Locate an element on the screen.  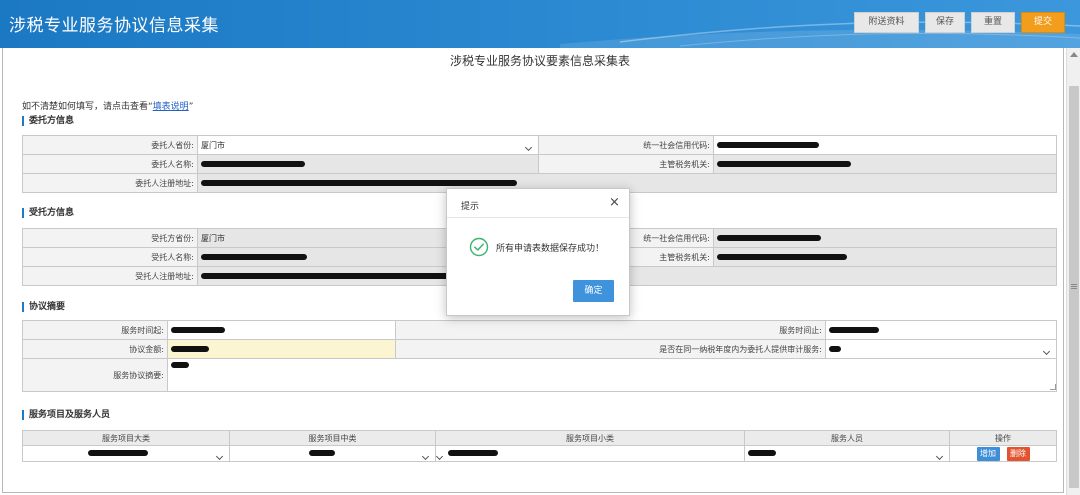
agent-address-label: 受托人注册地址: is located at coordinates (110, 276).